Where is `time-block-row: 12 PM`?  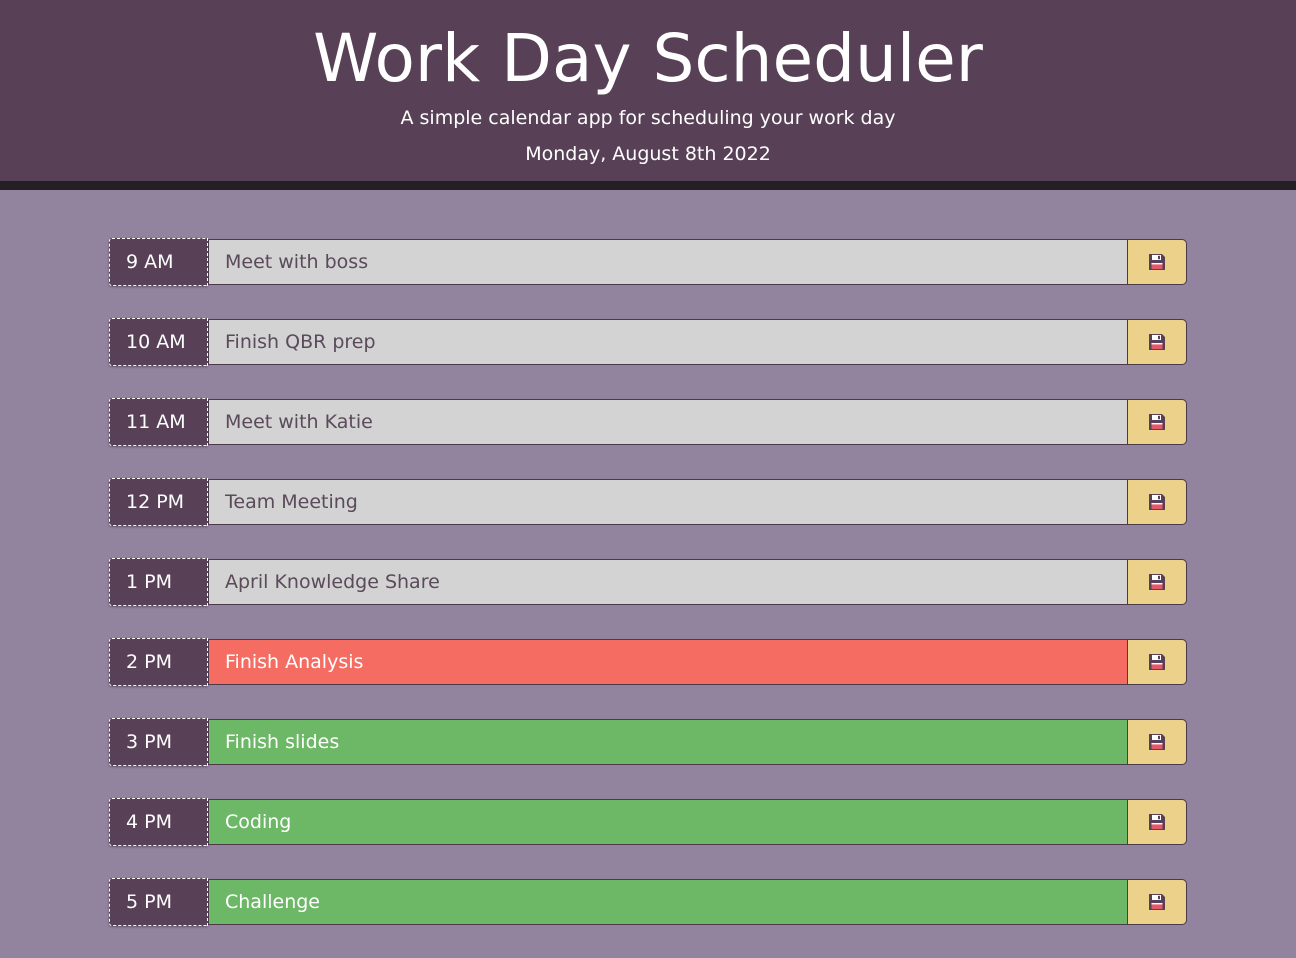 time-block-row: 12 PM is located at coordinates (648, 502).